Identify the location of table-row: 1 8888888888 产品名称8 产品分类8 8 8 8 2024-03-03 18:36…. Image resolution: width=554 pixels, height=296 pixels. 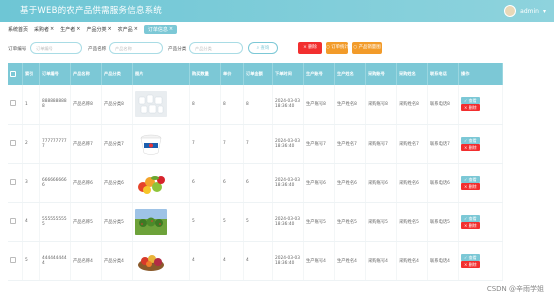
(255, 105).